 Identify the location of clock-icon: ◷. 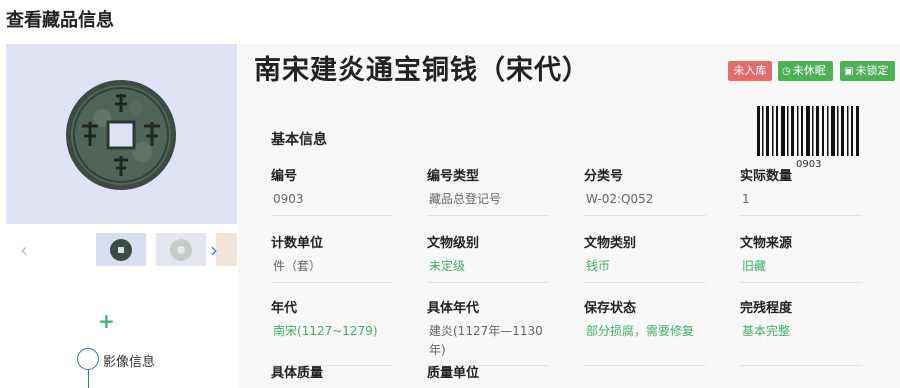
(786, 71).